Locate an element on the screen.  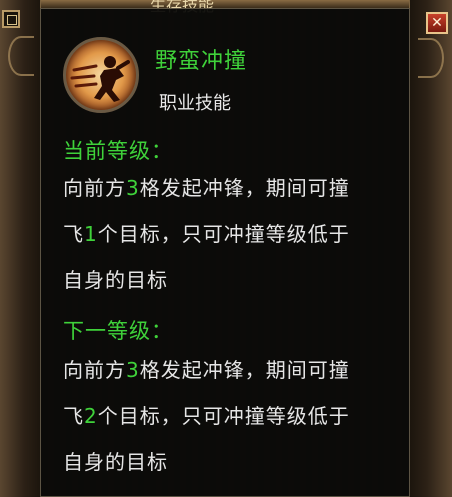
target-count: 2 is located at coordinates (91, 416).